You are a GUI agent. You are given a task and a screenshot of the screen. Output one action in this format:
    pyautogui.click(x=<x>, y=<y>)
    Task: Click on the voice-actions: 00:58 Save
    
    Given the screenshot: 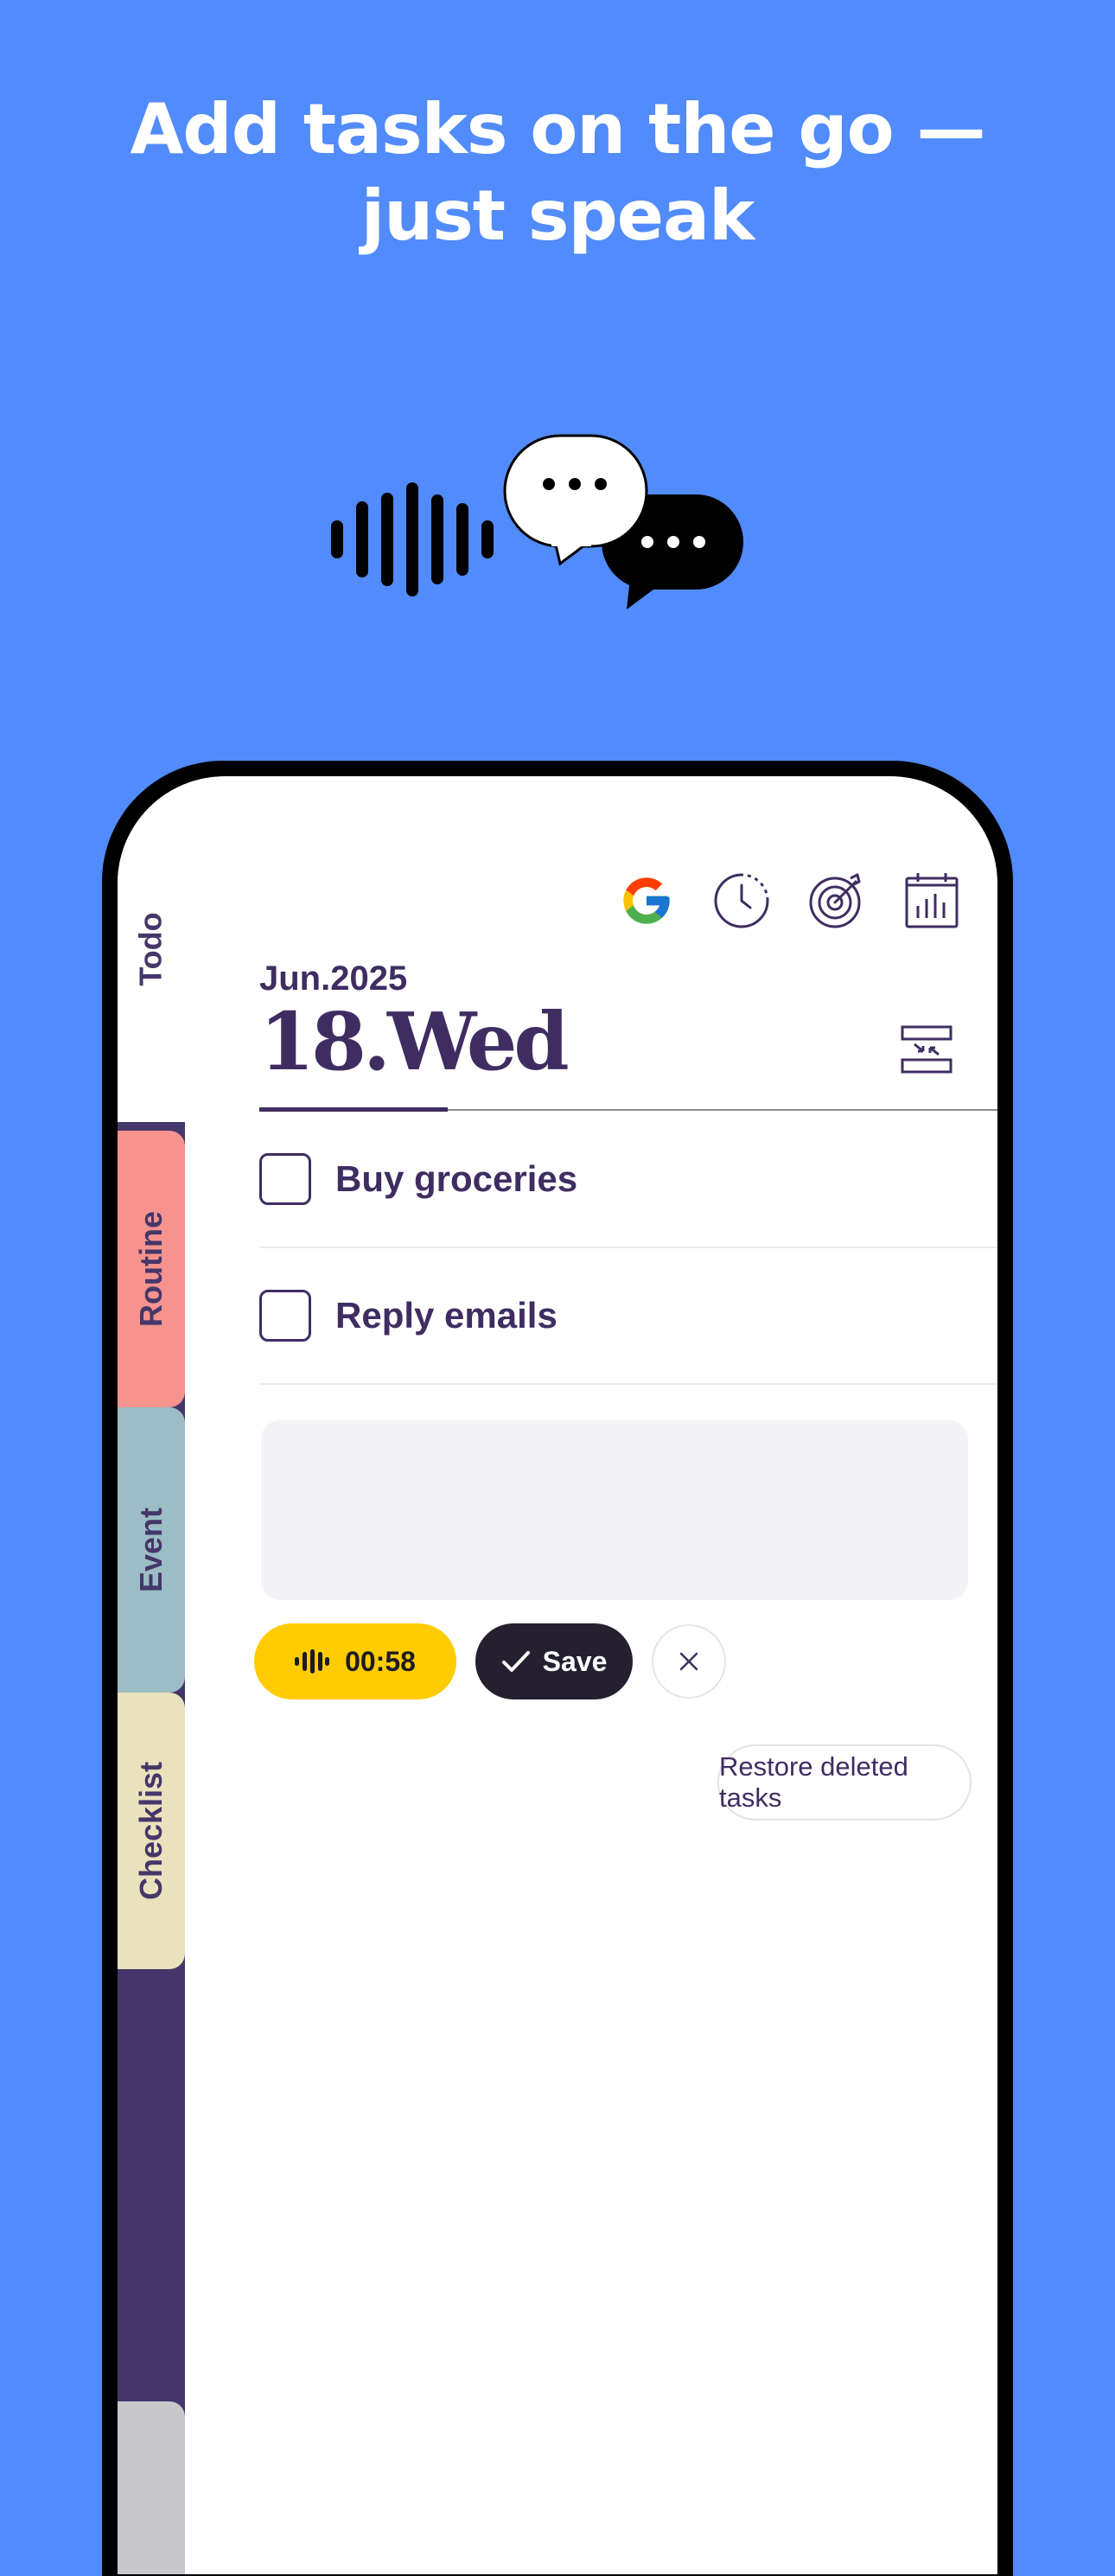 What is the action you would take?
    pyautogui.click(x=490, y=1661)
    